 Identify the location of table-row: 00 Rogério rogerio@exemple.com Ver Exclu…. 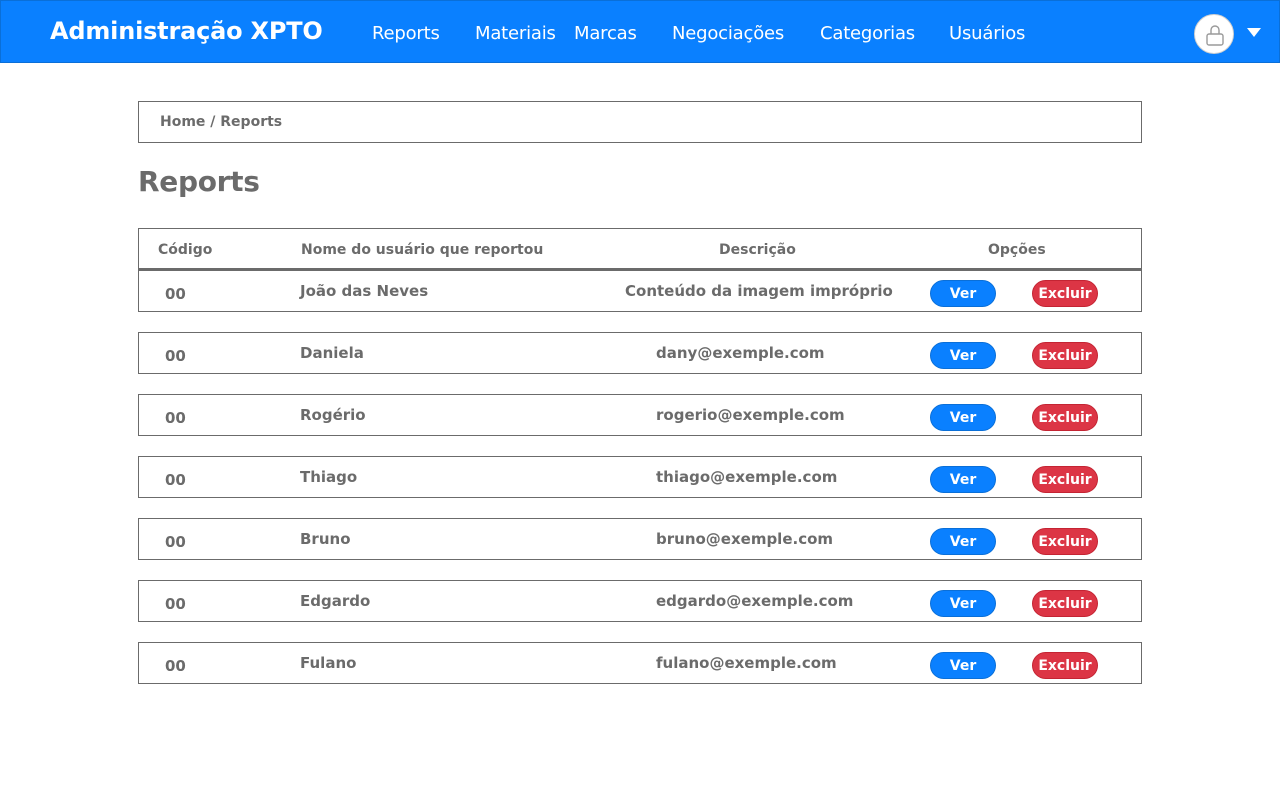
(640, 415).